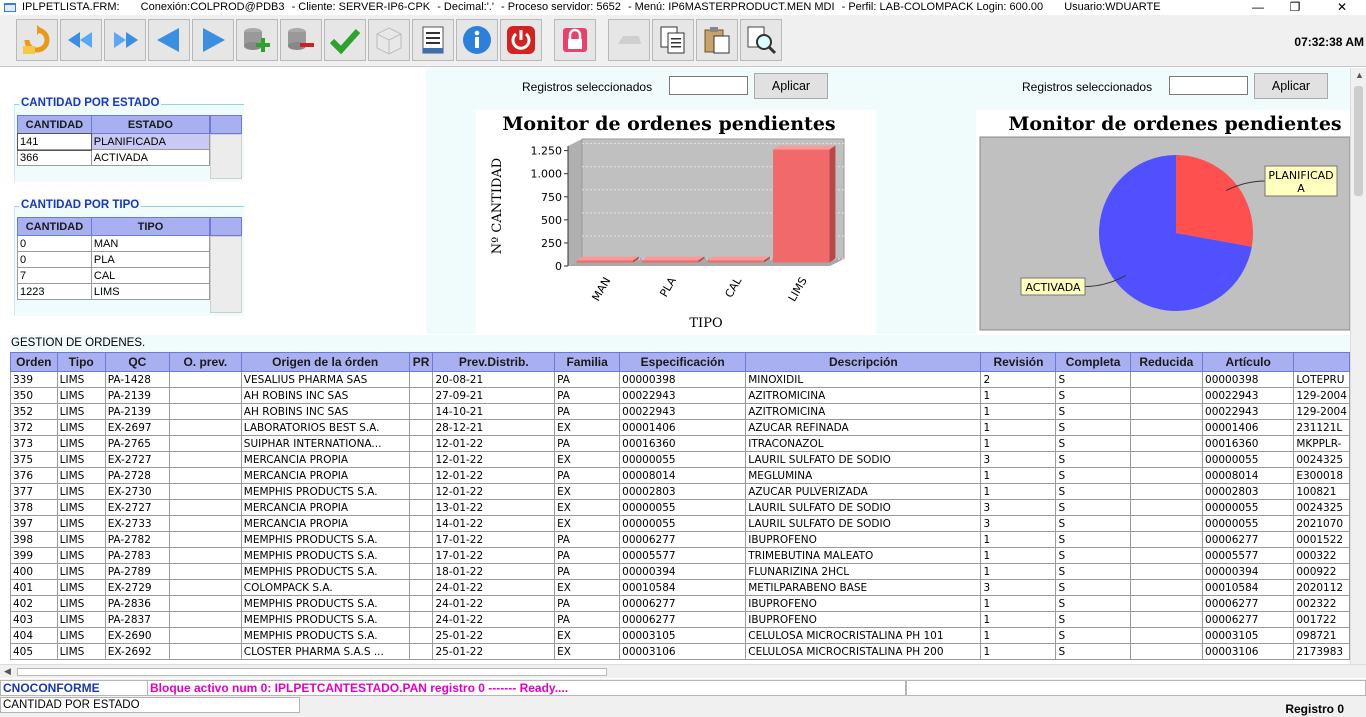  Describe the element at coordinates (137, 475) in the screenshot. I see `grid-cell: PA-2728` at that location.